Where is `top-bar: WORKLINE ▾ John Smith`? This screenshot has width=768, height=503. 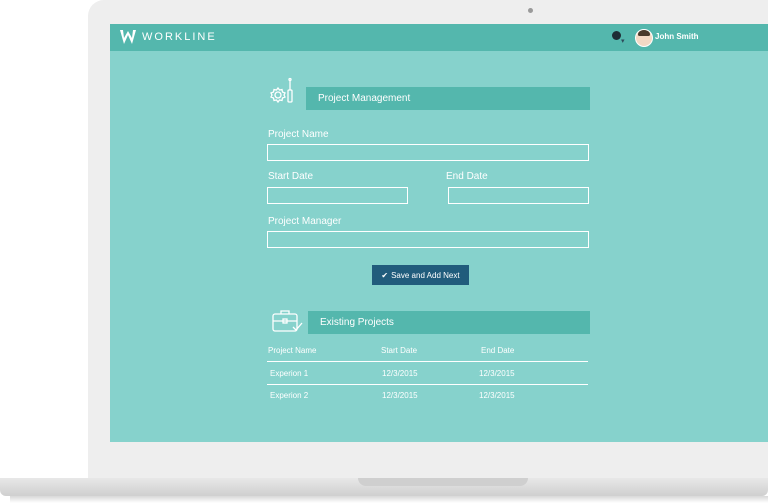
top-bar: WORKLINE ▾ John Smith is located at coordinates (439, 37).